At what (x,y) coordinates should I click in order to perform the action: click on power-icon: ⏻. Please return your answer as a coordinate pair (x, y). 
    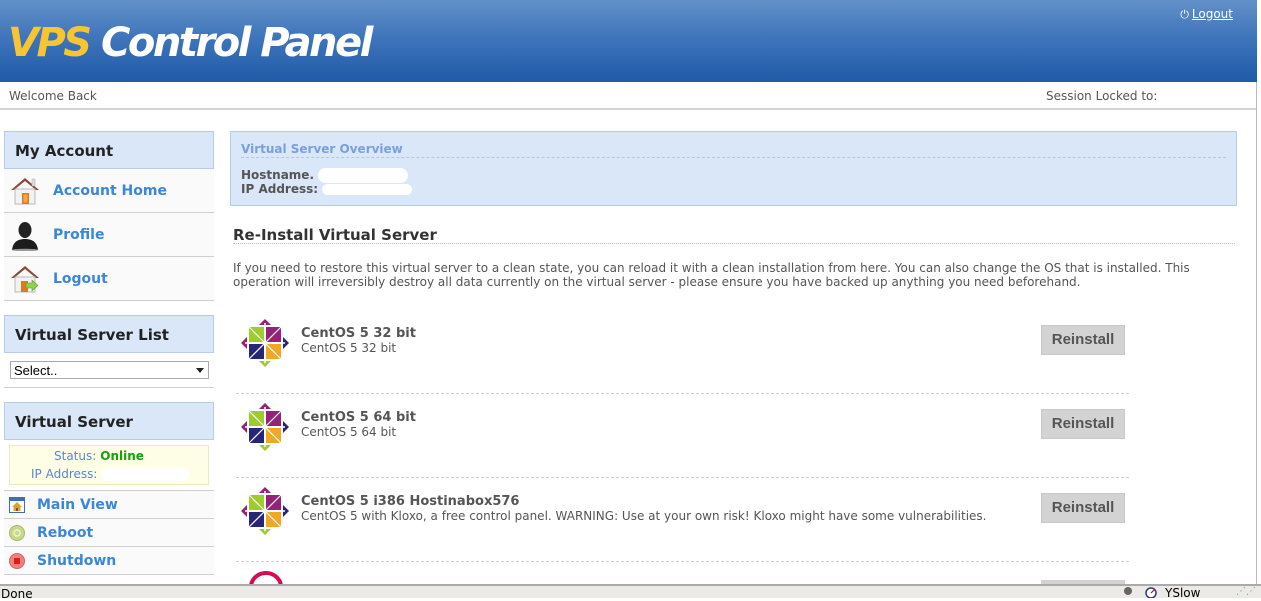
    Looking at the image, I should click on (1184, 14).